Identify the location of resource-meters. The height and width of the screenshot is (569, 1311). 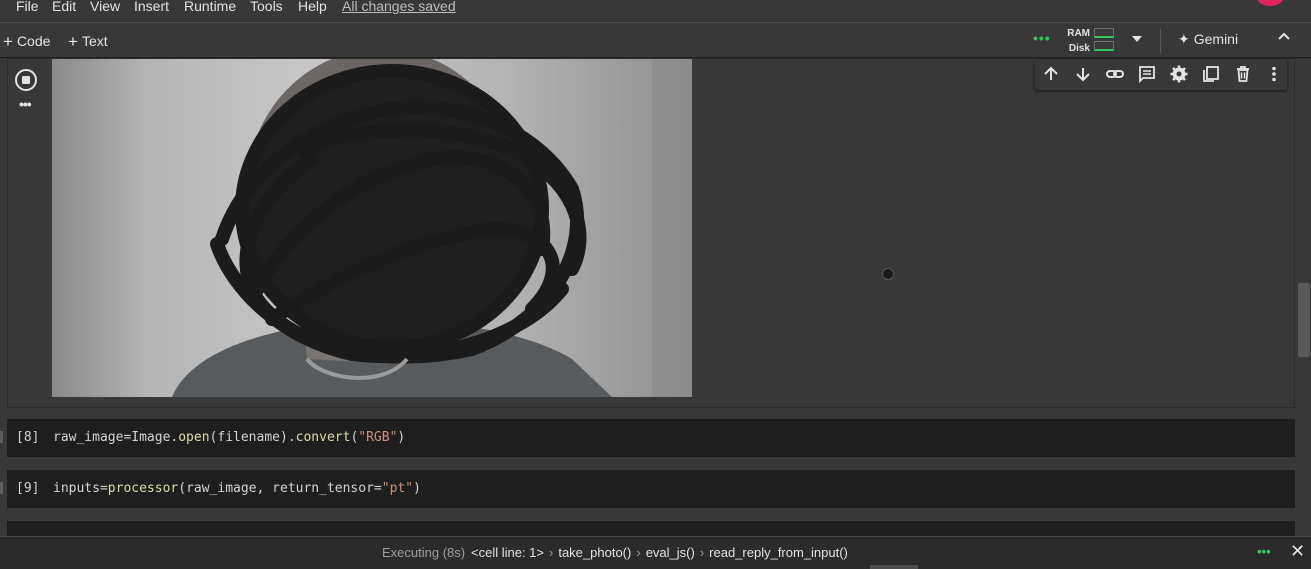
(1104, 41).